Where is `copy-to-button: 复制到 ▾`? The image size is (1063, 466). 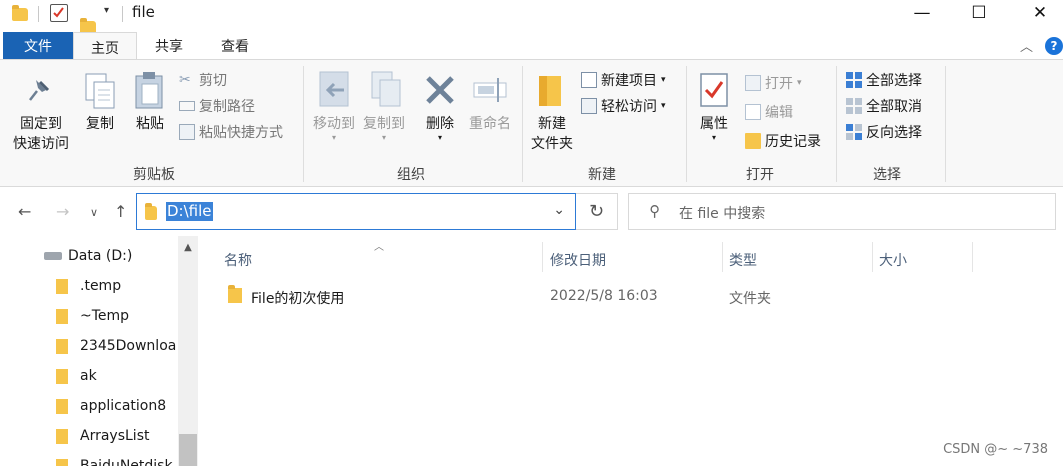
copy-to-button: 复制到 ▾ is located at coordinates (384, 128).